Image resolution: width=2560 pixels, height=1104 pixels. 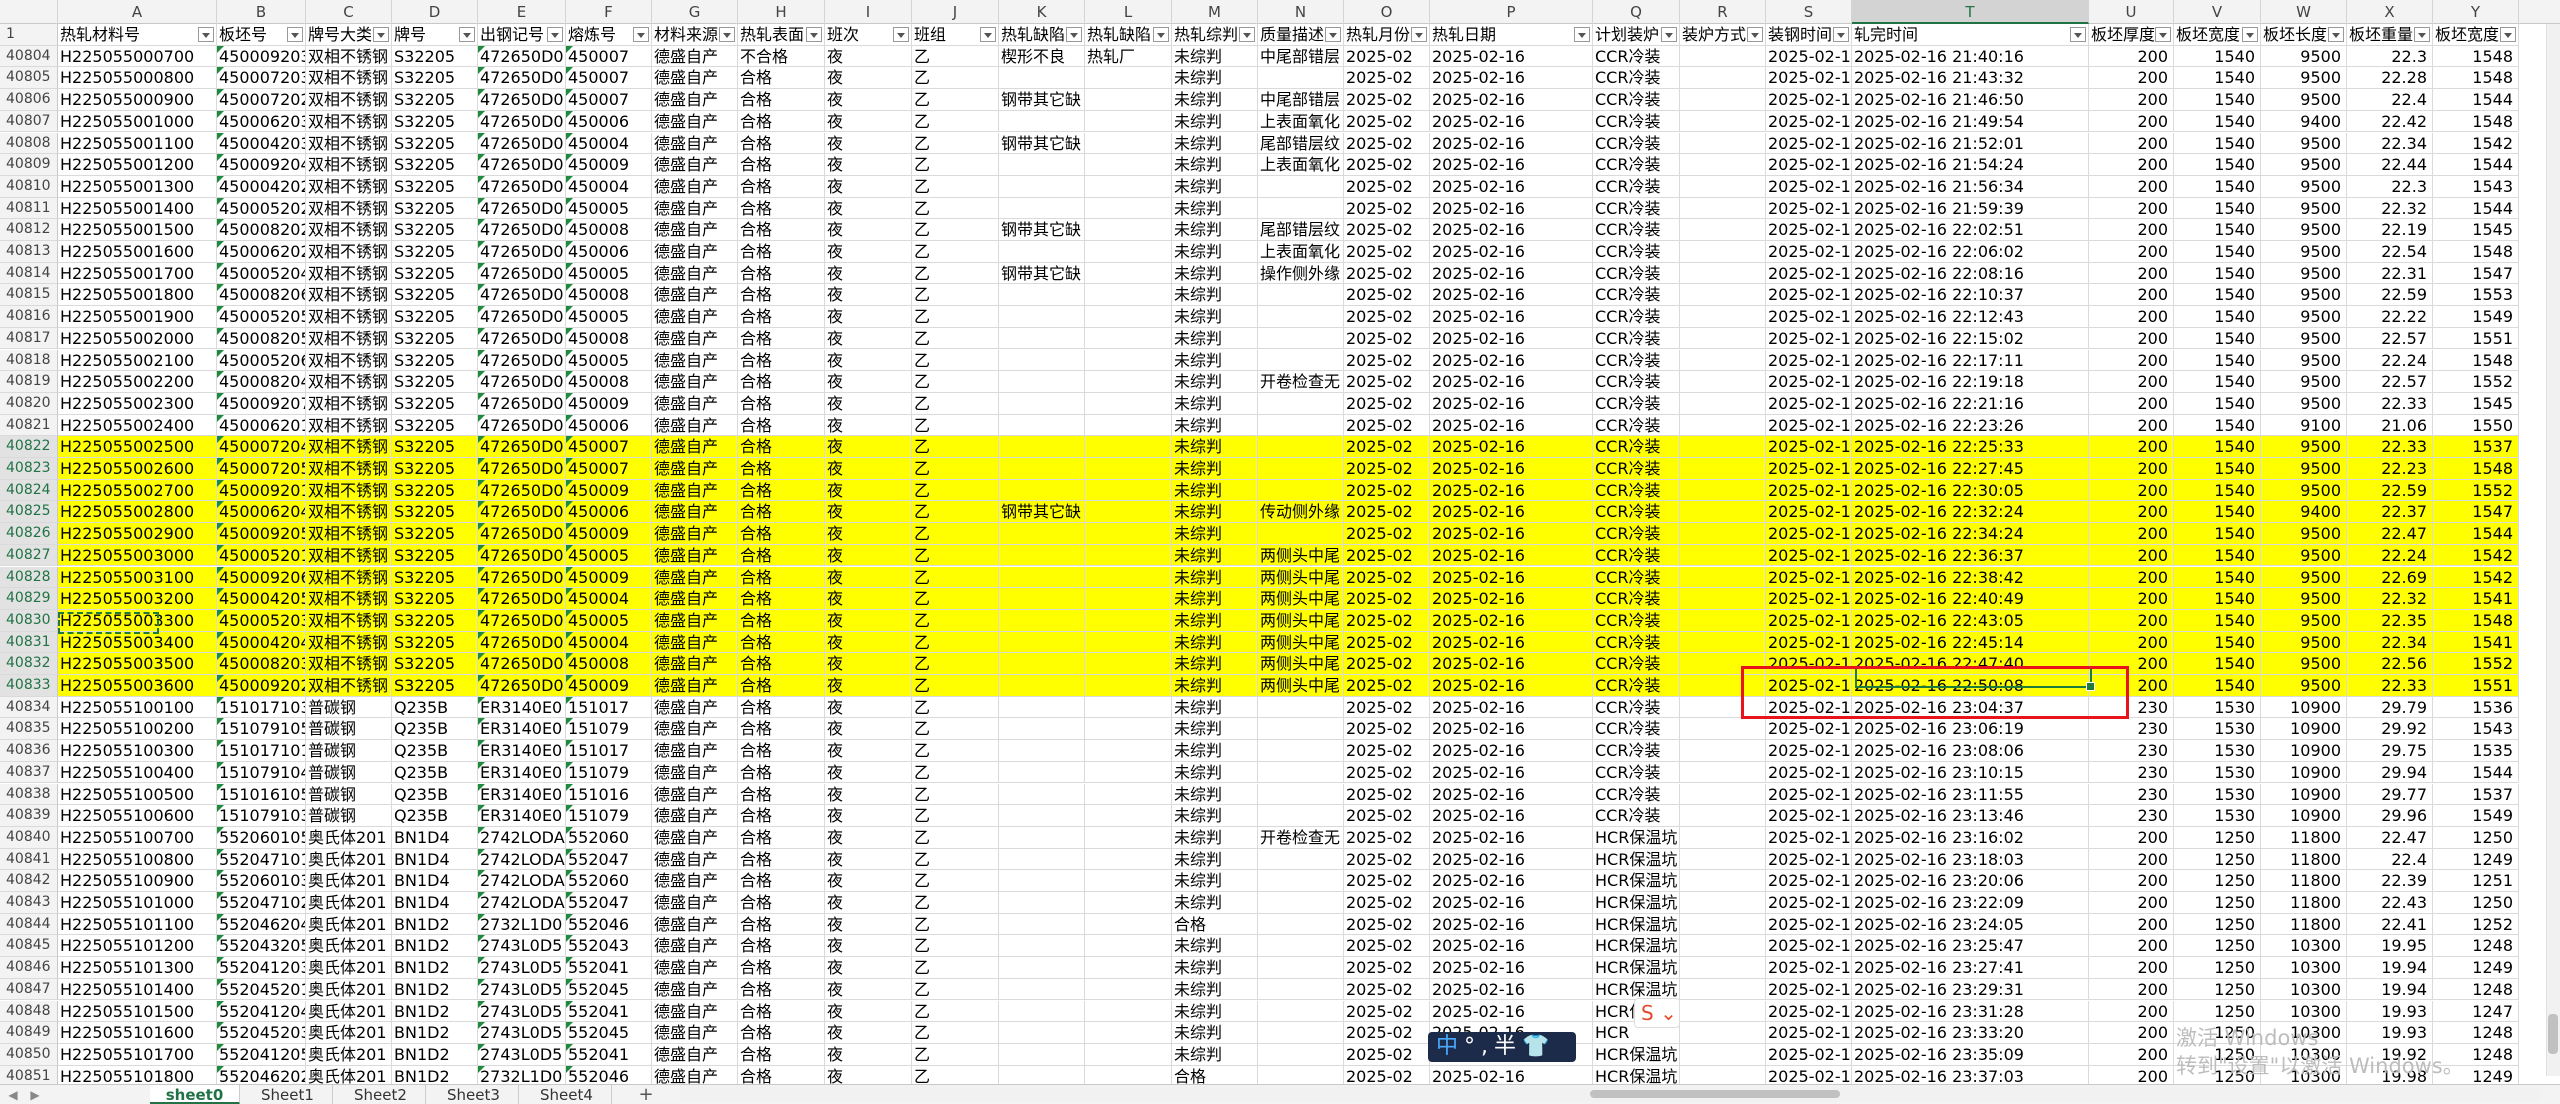 I want to click on table-cell: 22.33, so click(x=2390, y=686).